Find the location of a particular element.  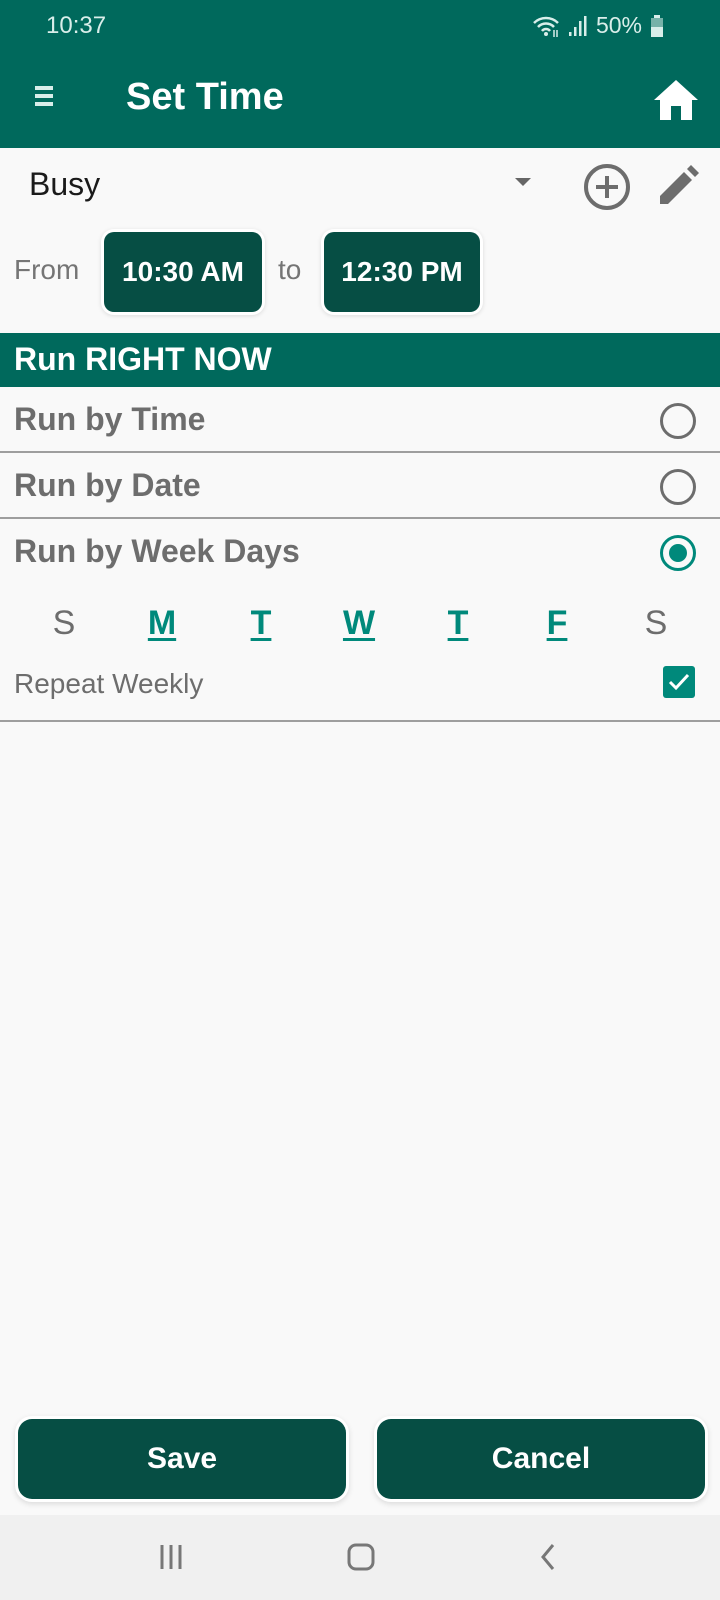

profile-value: Busy is located at coordinates (65, 184).